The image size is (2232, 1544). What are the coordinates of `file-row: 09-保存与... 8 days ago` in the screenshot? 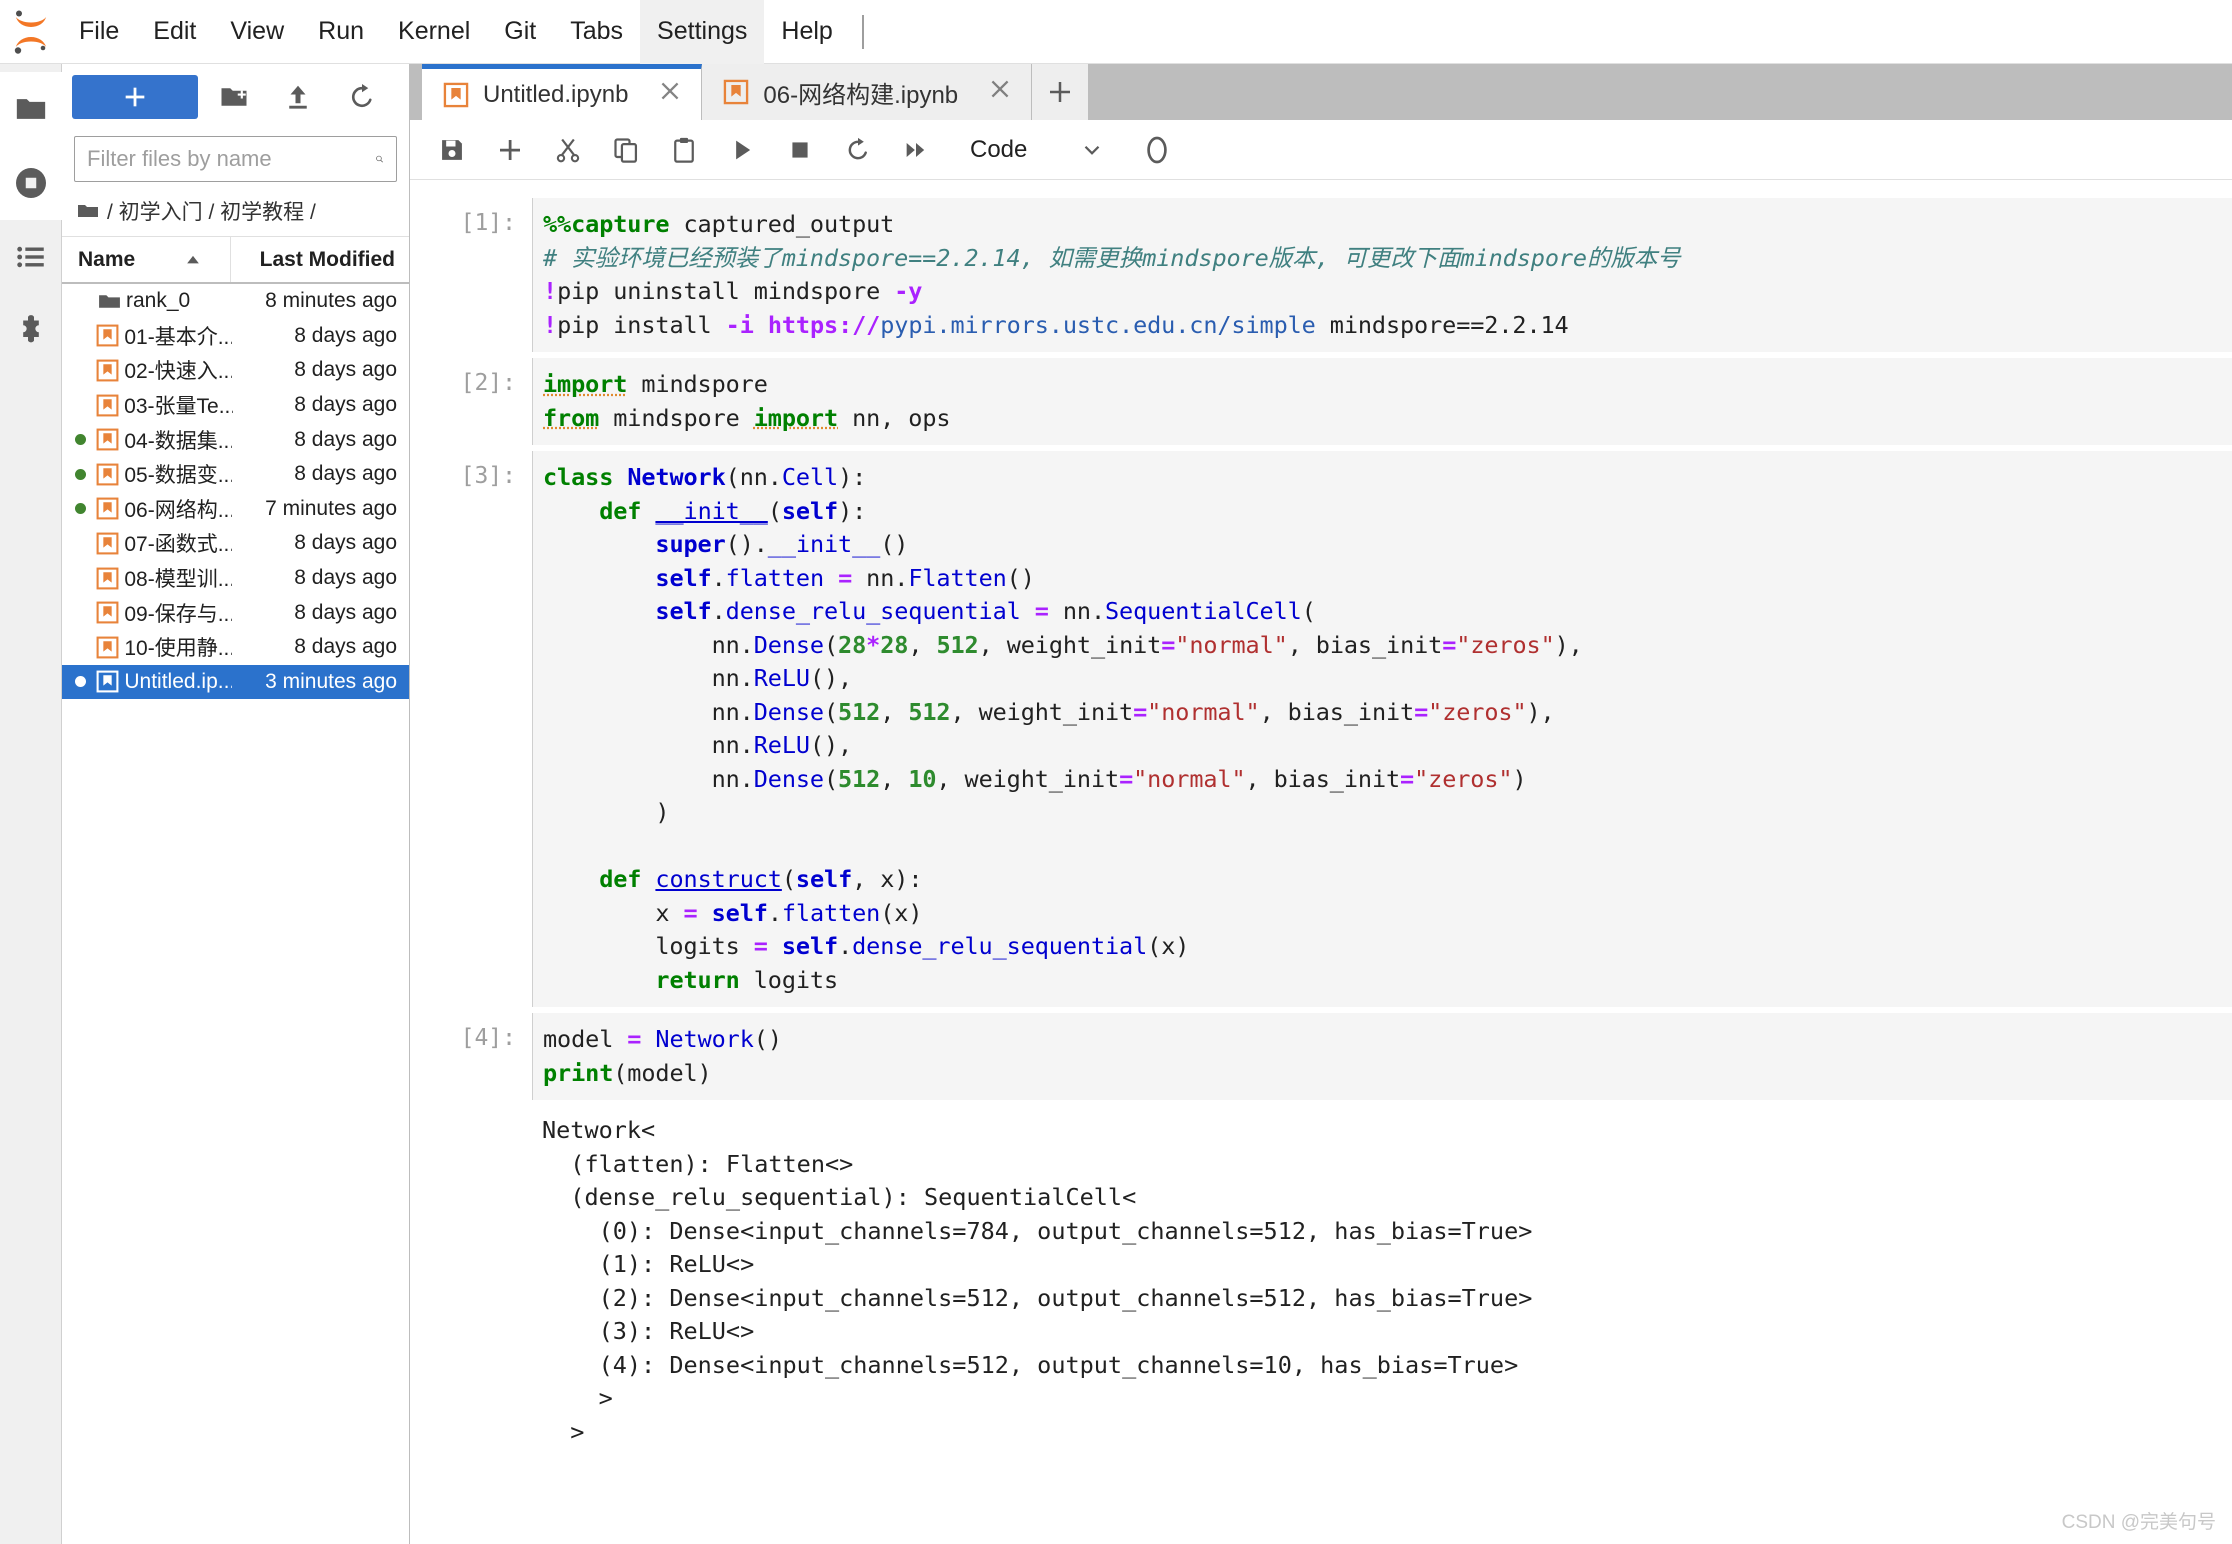 It's located at (235, 612).